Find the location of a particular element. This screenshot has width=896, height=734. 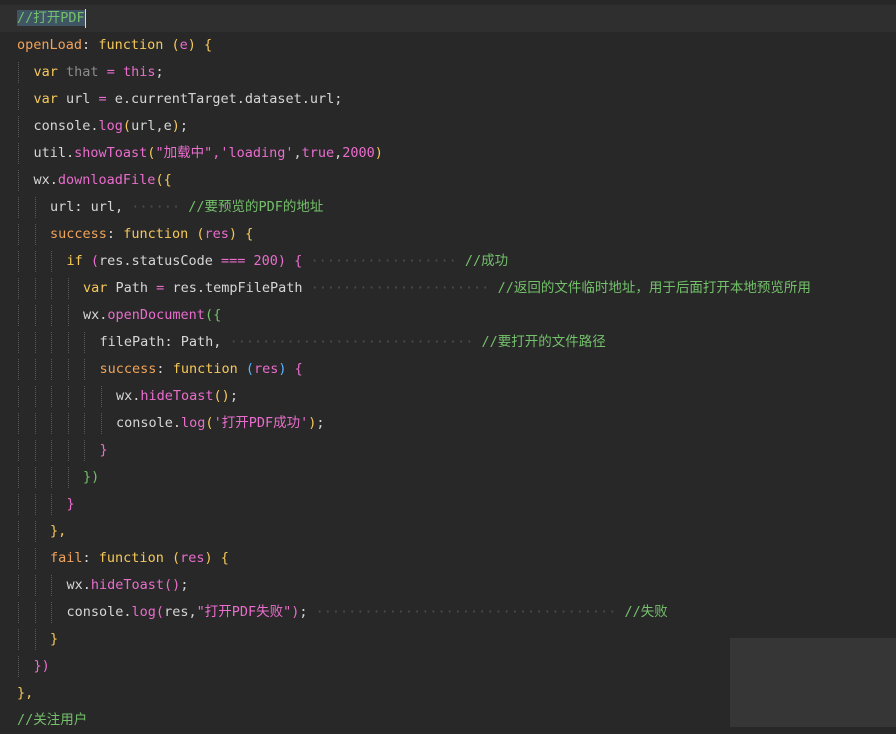

code-text: } is located at coordinates (71, 504).